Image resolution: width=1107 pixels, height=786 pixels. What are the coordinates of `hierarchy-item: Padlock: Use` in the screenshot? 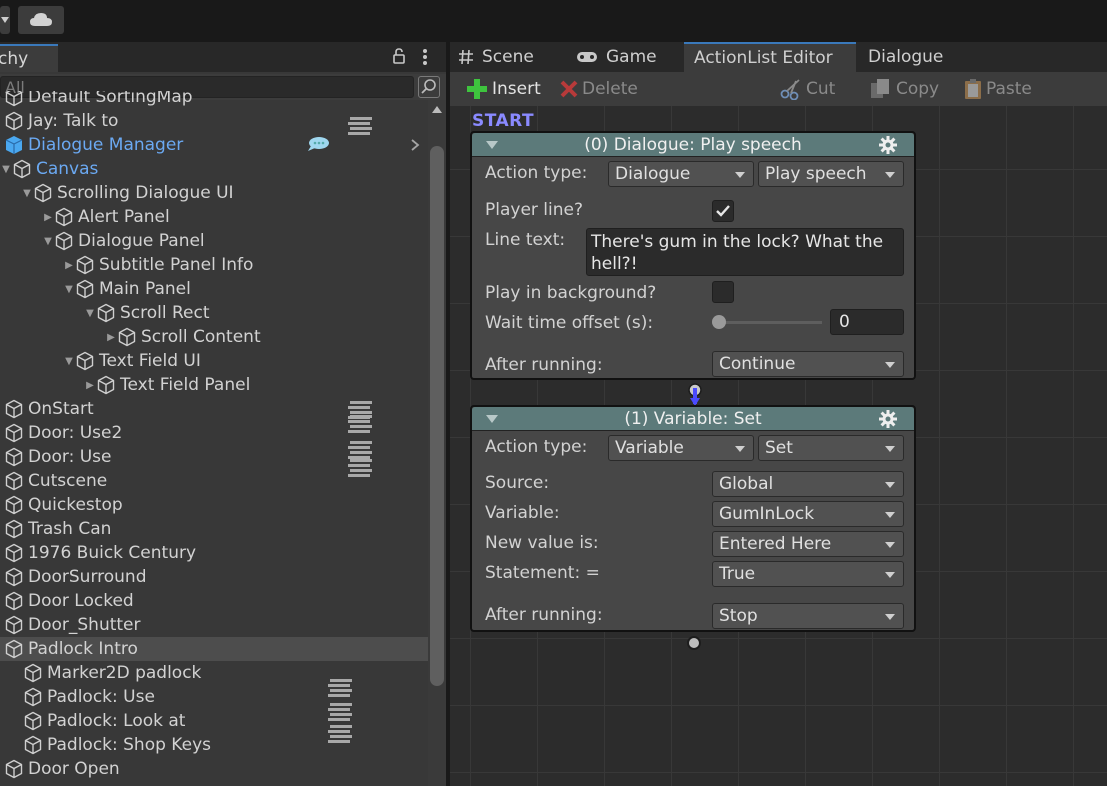 It's located at (214, 694).